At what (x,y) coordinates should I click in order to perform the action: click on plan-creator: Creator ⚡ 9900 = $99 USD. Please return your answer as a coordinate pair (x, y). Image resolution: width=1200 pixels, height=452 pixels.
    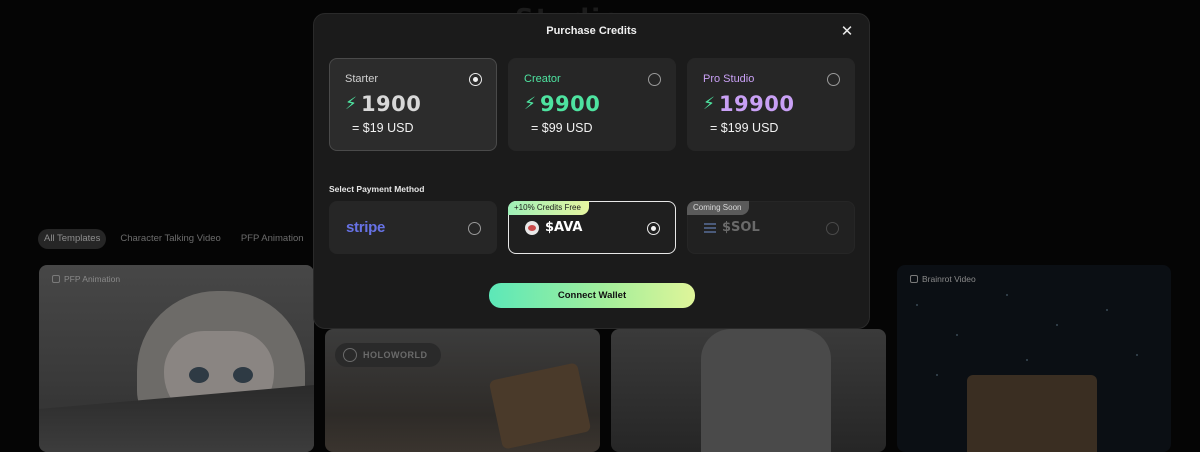
    Looking at the image, I should click on (592, 104).